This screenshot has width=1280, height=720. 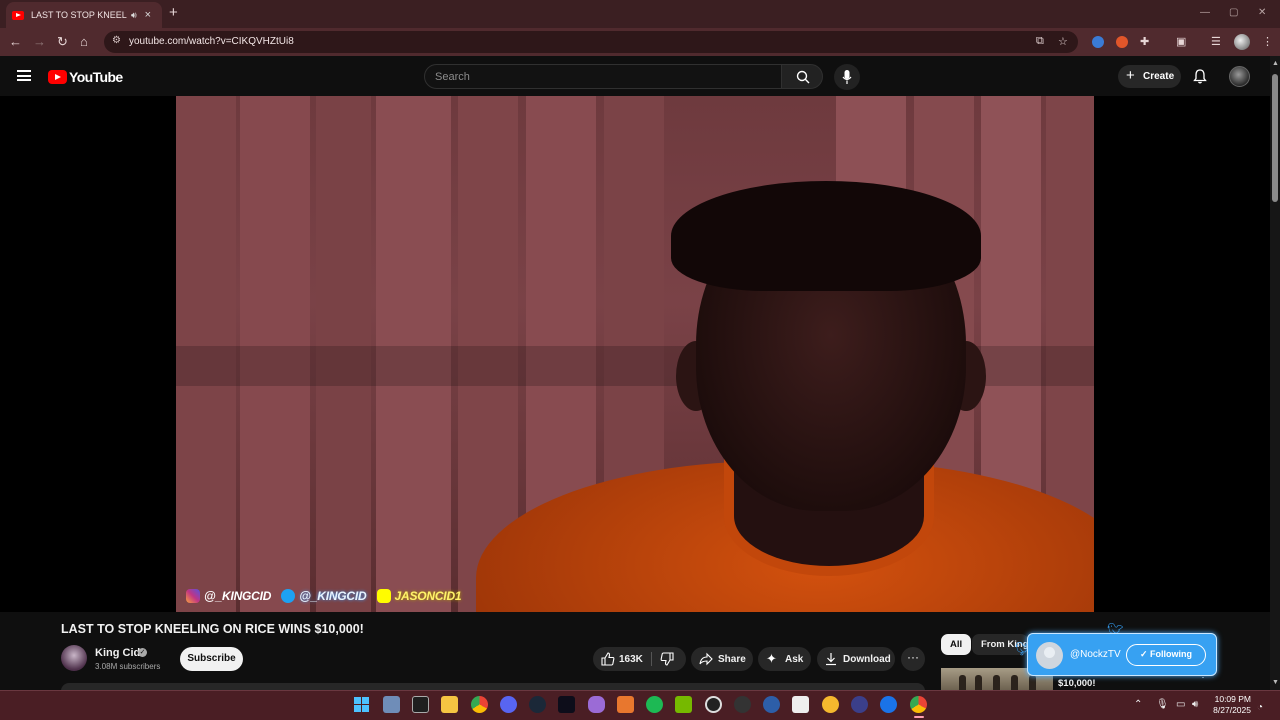 I want to click on windows-start-icon, so click(x=361, y=704).